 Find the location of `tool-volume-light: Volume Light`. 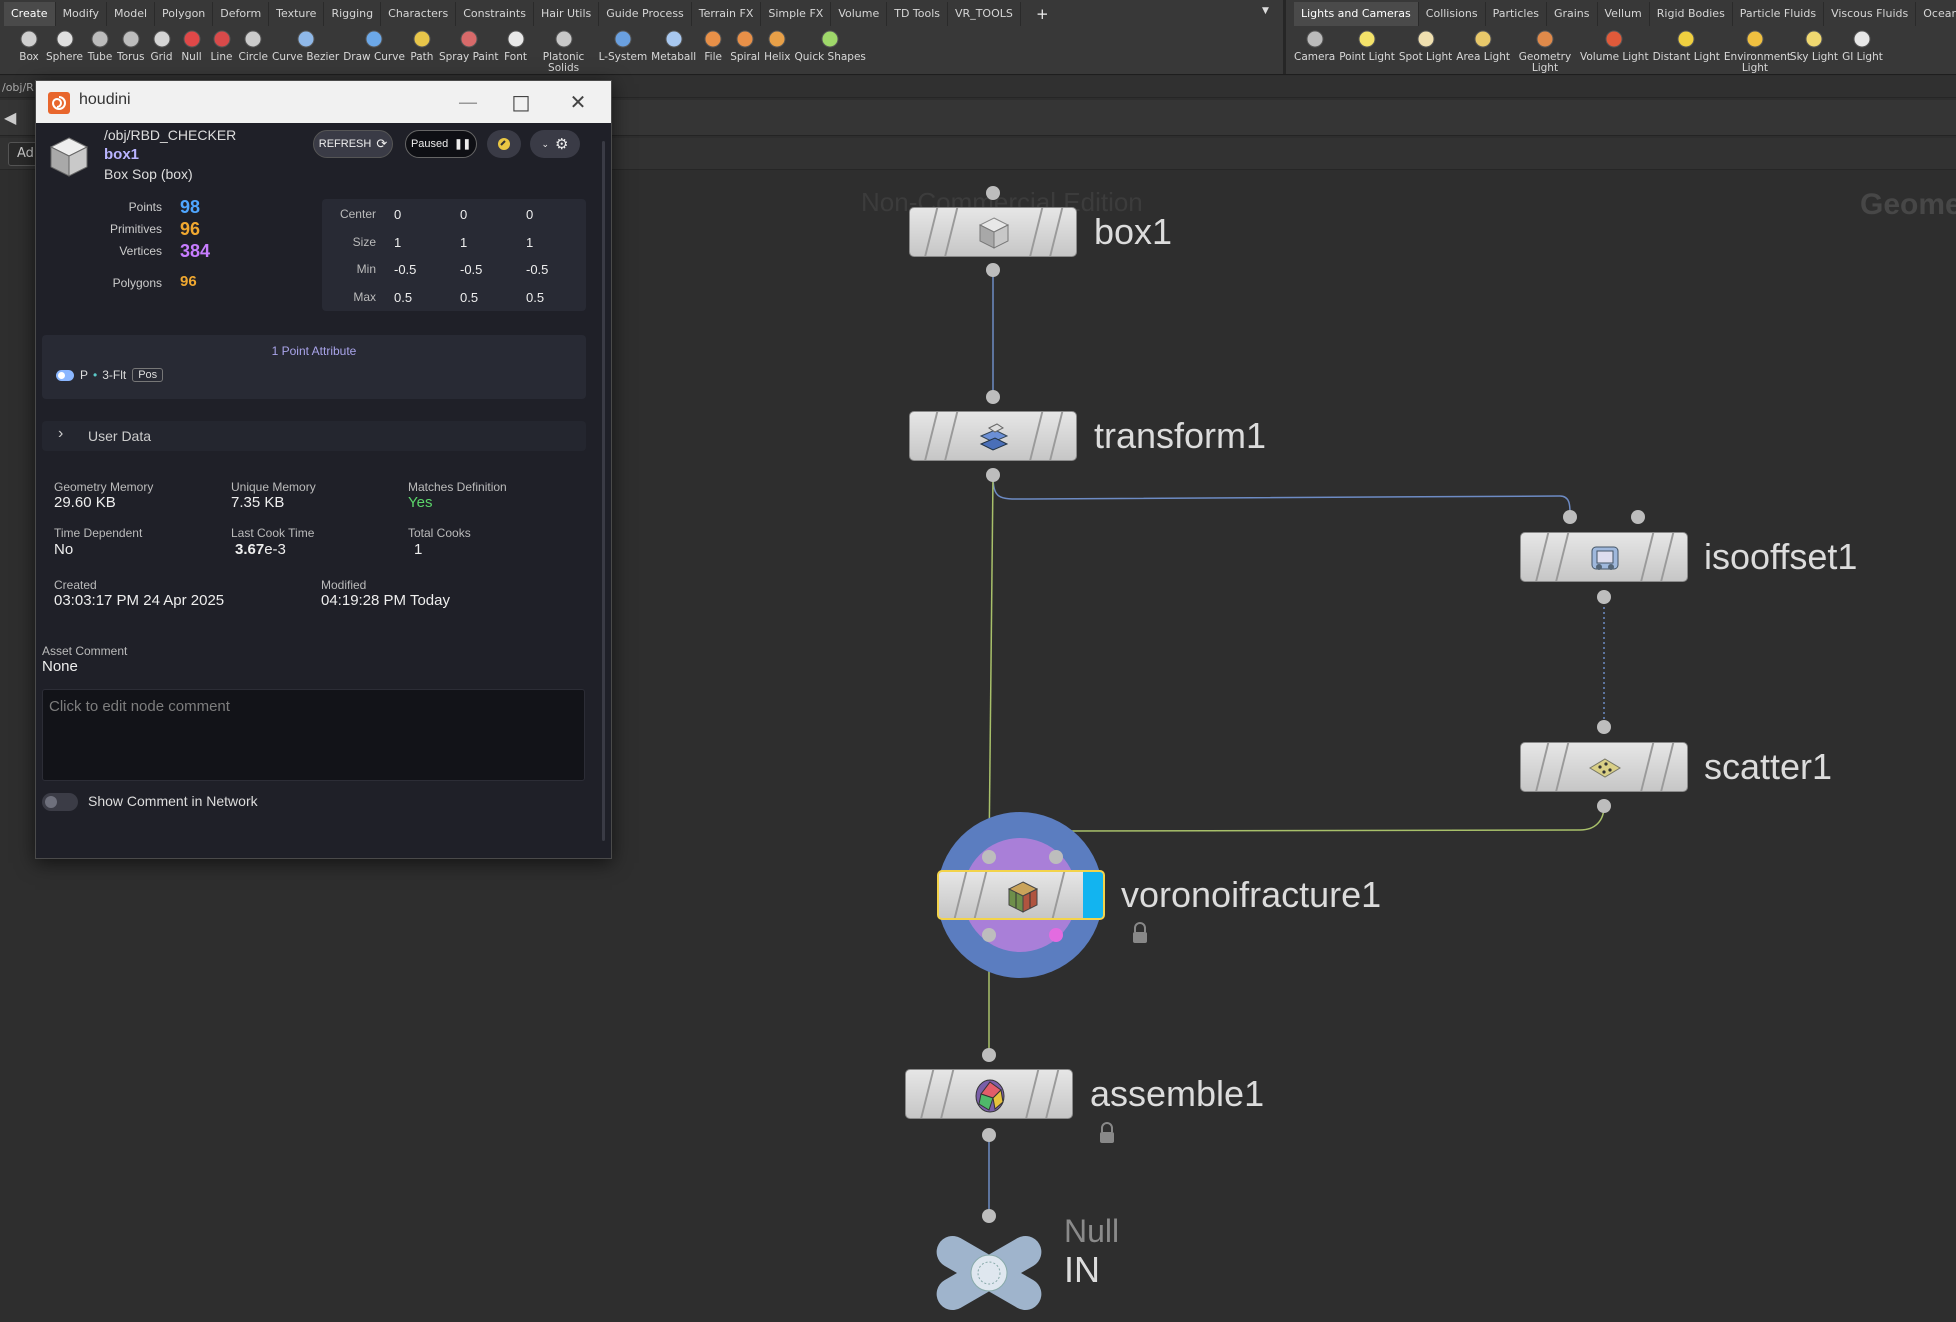

tool-volume-light: Volume Light is located at coordinates (1614, 44).